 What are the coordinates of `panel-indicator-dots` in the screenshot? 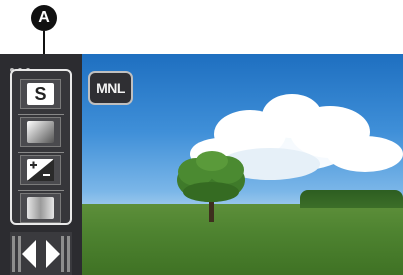 It's located at (40, 64).